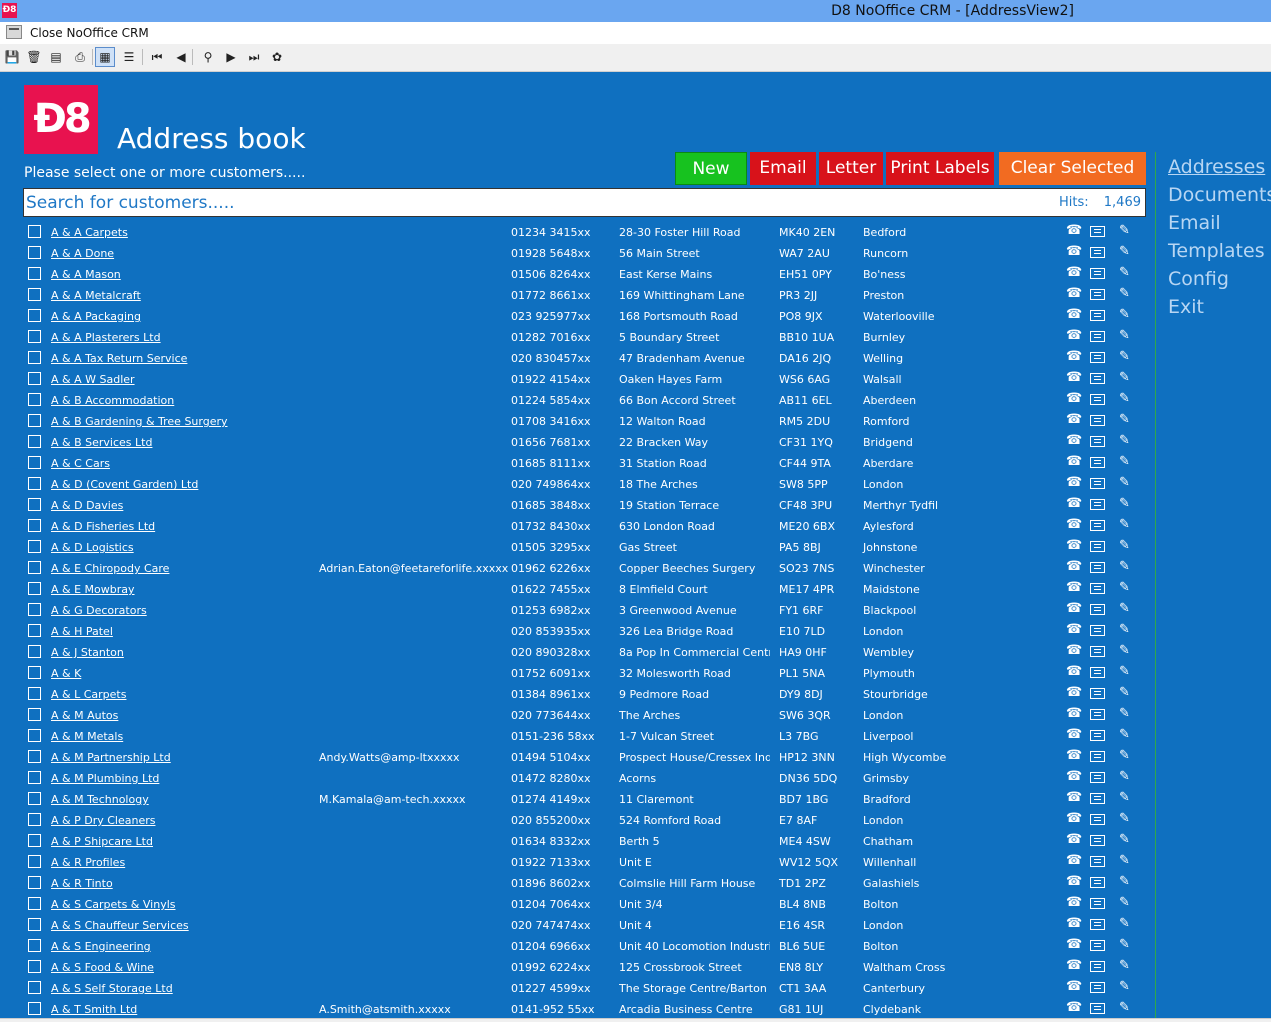 This screenshot has width=1271, height=1022. I want to click on email-button: Email, so click(783, 168).